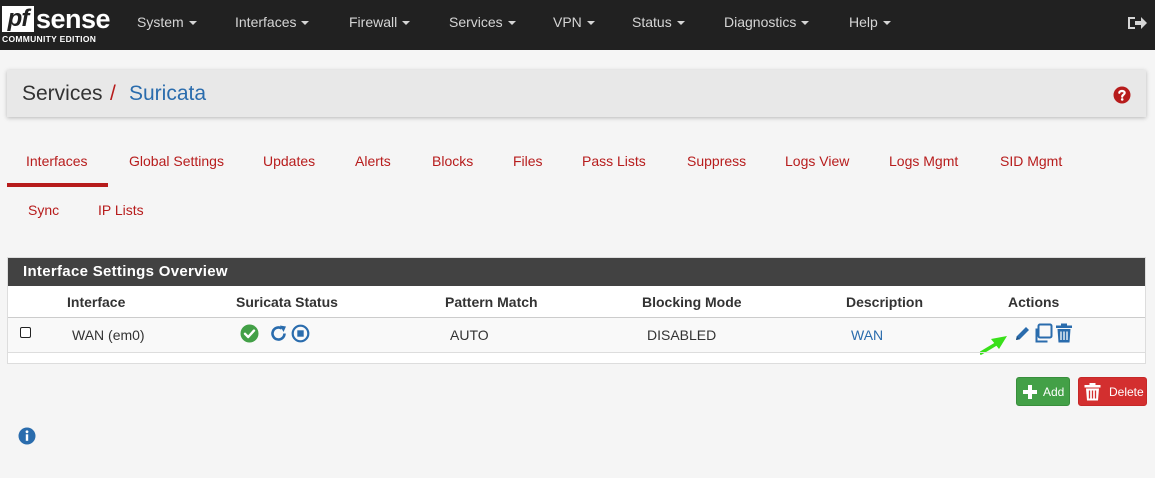  What do you see at coordinates (373, 22) in the screenshot?
I see `nav-menu-label: Firewall` at bounding box center [373, 22].